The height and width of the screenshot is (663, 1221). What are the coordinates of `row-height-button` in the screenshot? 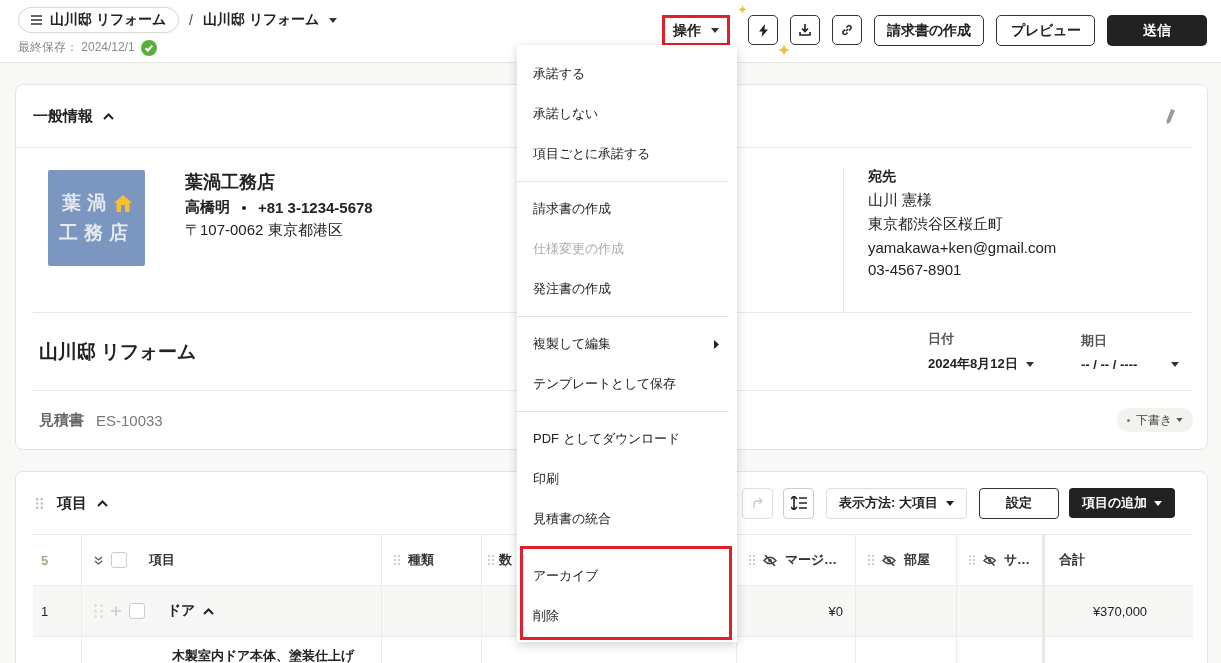 It's located at (799, 503).